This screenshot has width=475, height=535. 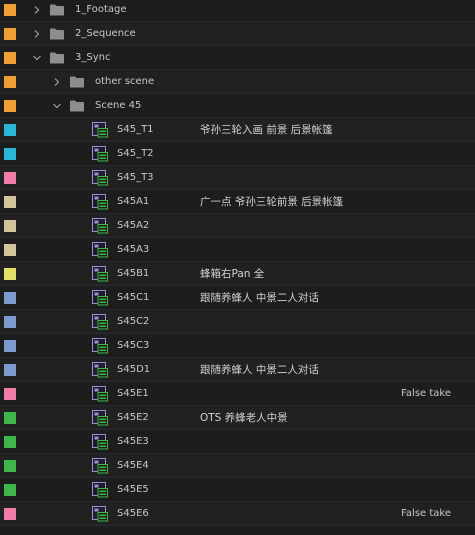 What do you see at coordinates (133, 249) in the screenshot?
I see `sequence-name: S45A3` at bounding box center [133, 249].